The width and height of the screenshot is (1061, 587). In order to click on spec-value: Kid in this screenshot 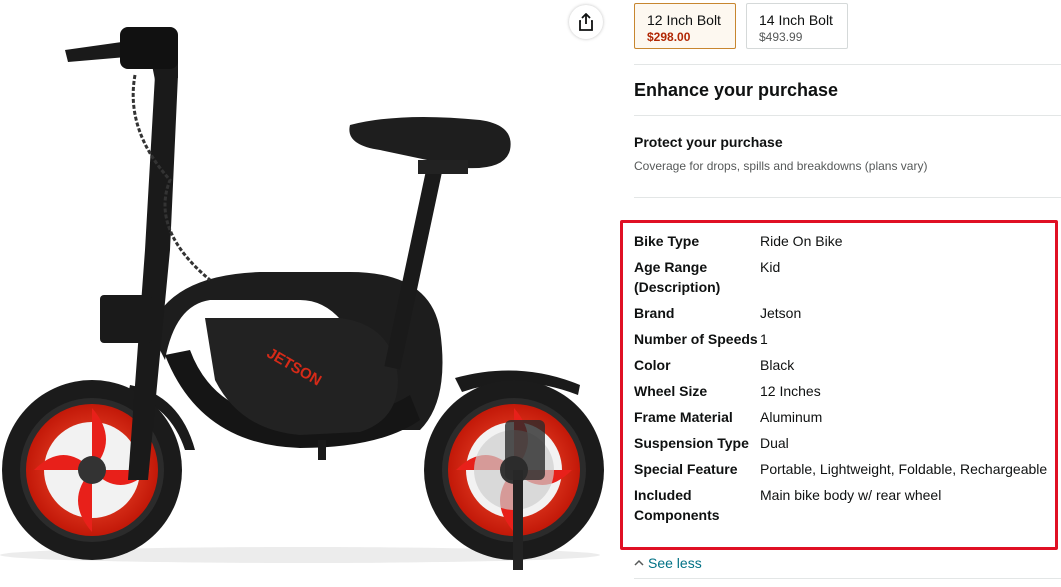, I will do `click(770, 267)`.